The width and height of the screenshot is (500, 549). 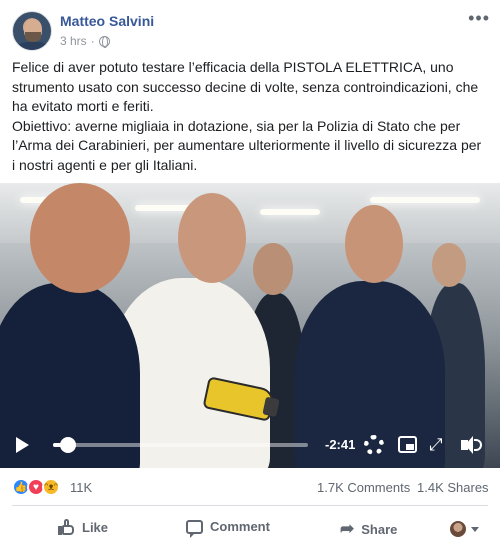 What do you see at coordinates (407, 444) in the screenshot?
I see `picture-in-picture-icon` at bounding box center [407, 444].